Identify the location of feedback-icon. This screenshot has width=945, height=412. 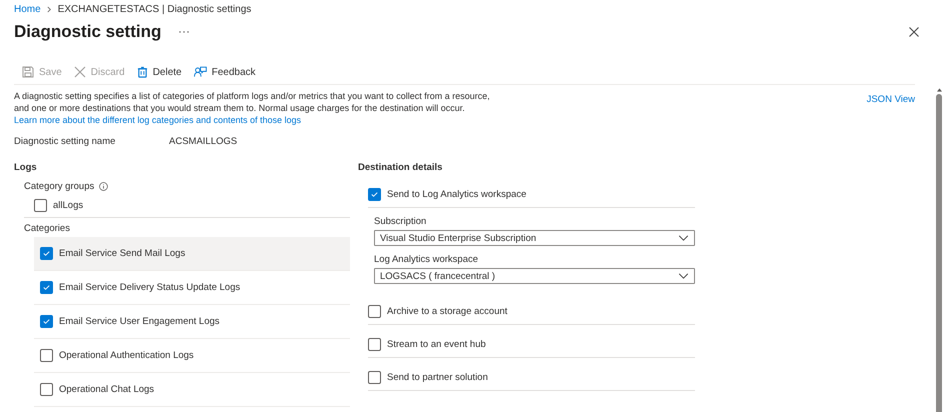
(200, 72).